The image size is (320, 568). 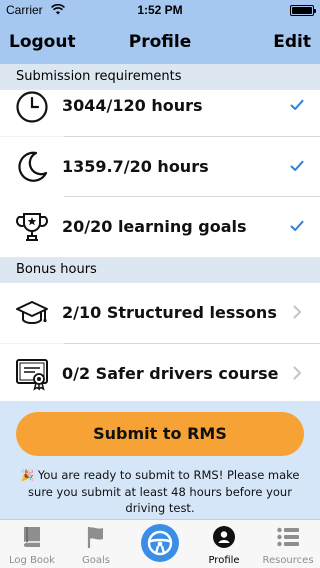 I want to click on section-header-requirements-overlay: Submission requirements, so click(x=160, y=77).